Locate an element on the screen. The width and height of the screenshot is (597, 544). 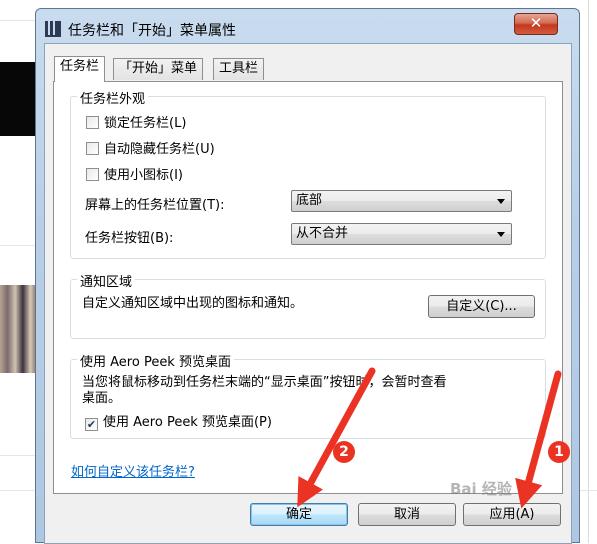
taskbar-location-label: 屏幕上的任务栏位置(T): is located at coordinates (155, 205).